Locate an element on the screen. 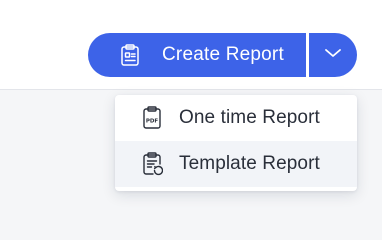 The image size is (382, 240). menu-item-label: Template Report is located at coordinates (249, 163).